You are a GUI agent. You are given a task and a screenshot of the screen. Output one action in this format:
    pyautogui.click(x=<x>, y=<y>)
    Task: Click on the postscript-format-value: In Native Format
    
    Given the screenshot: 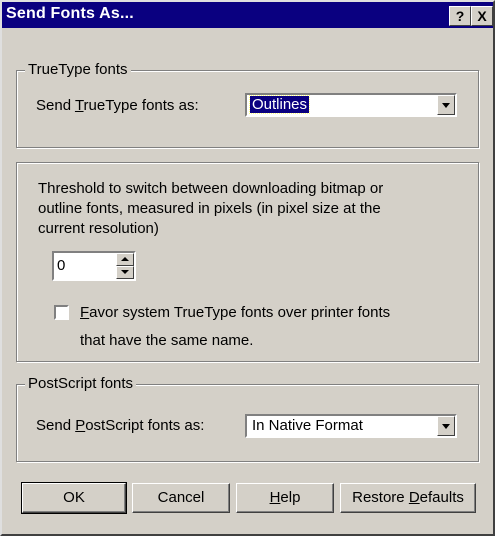 What is the action you would take?
    pyautogui.click(x=307, y=425)
    